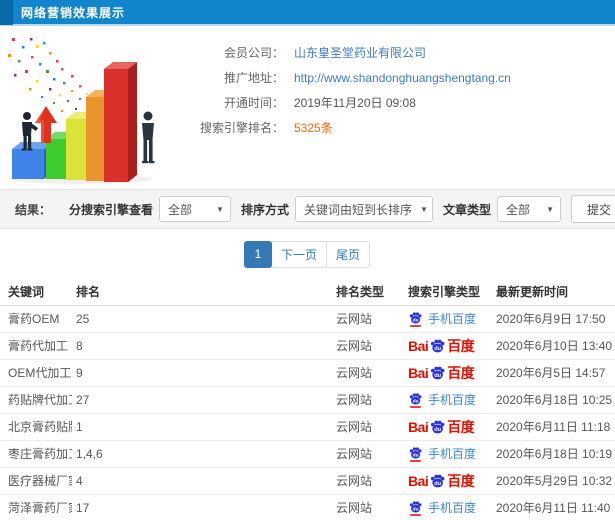 This screenshot has height=520, width=615. I want to click on table-header-row: 关键词 排名 排名类型 搜索引擎类型 最新更新时间, so click(307, 292).